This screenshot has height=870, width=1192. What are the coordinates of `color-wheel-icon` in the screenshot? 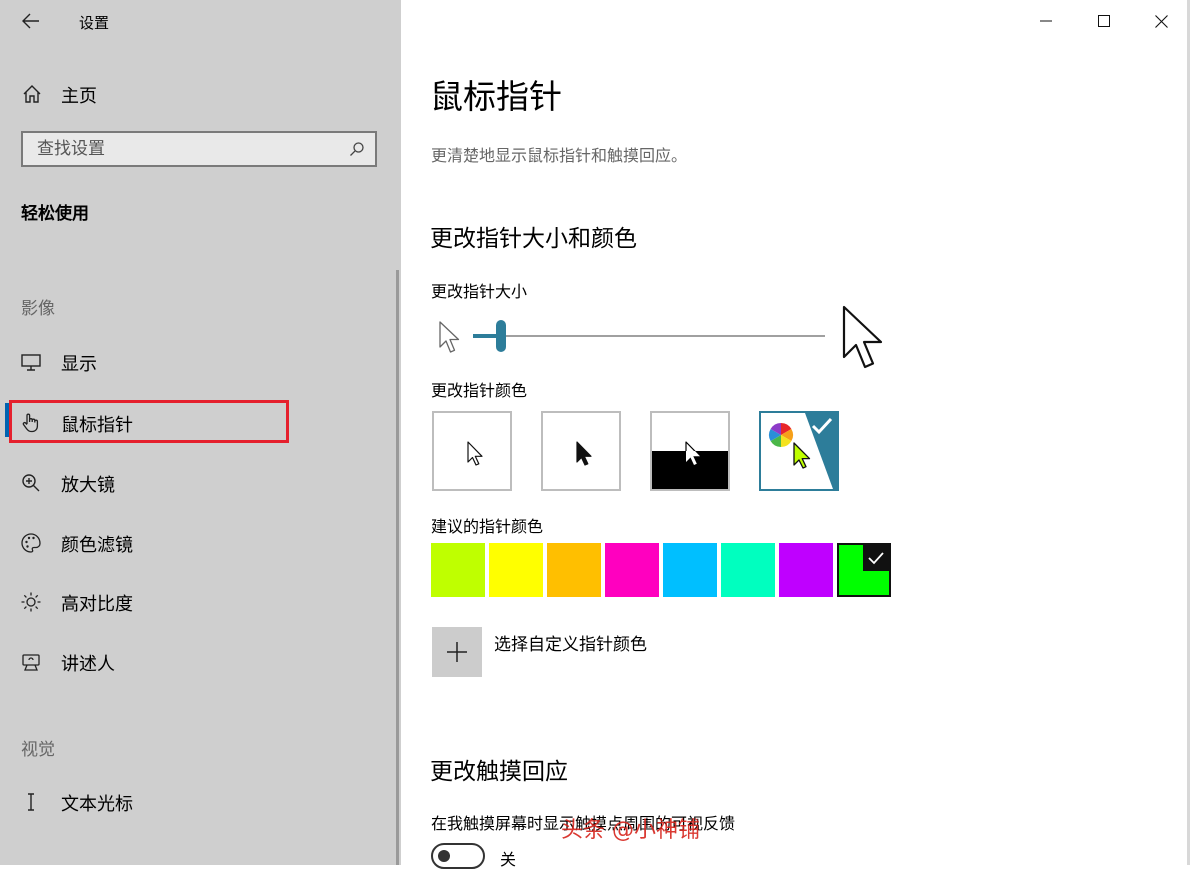 It's located at (781, 435).